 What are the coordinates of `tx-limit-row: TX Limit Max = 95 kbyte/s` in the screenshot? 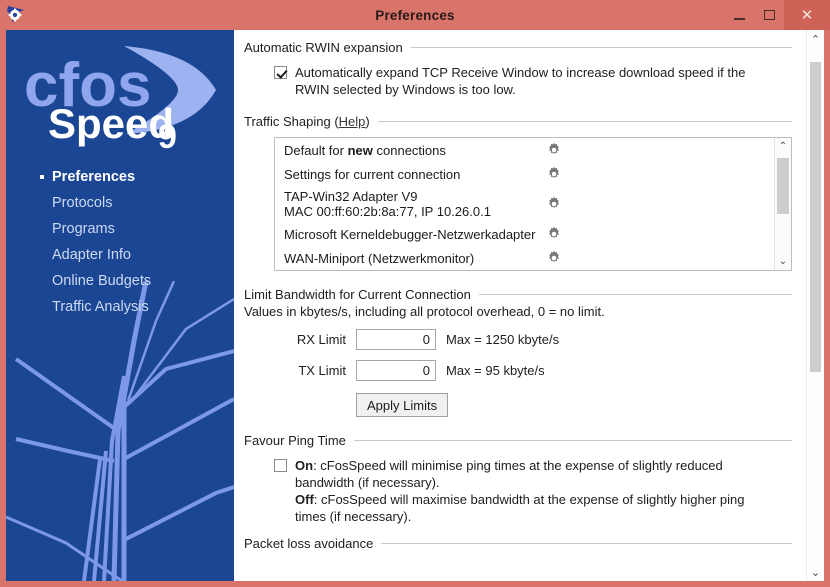 It's located at (533, 370).